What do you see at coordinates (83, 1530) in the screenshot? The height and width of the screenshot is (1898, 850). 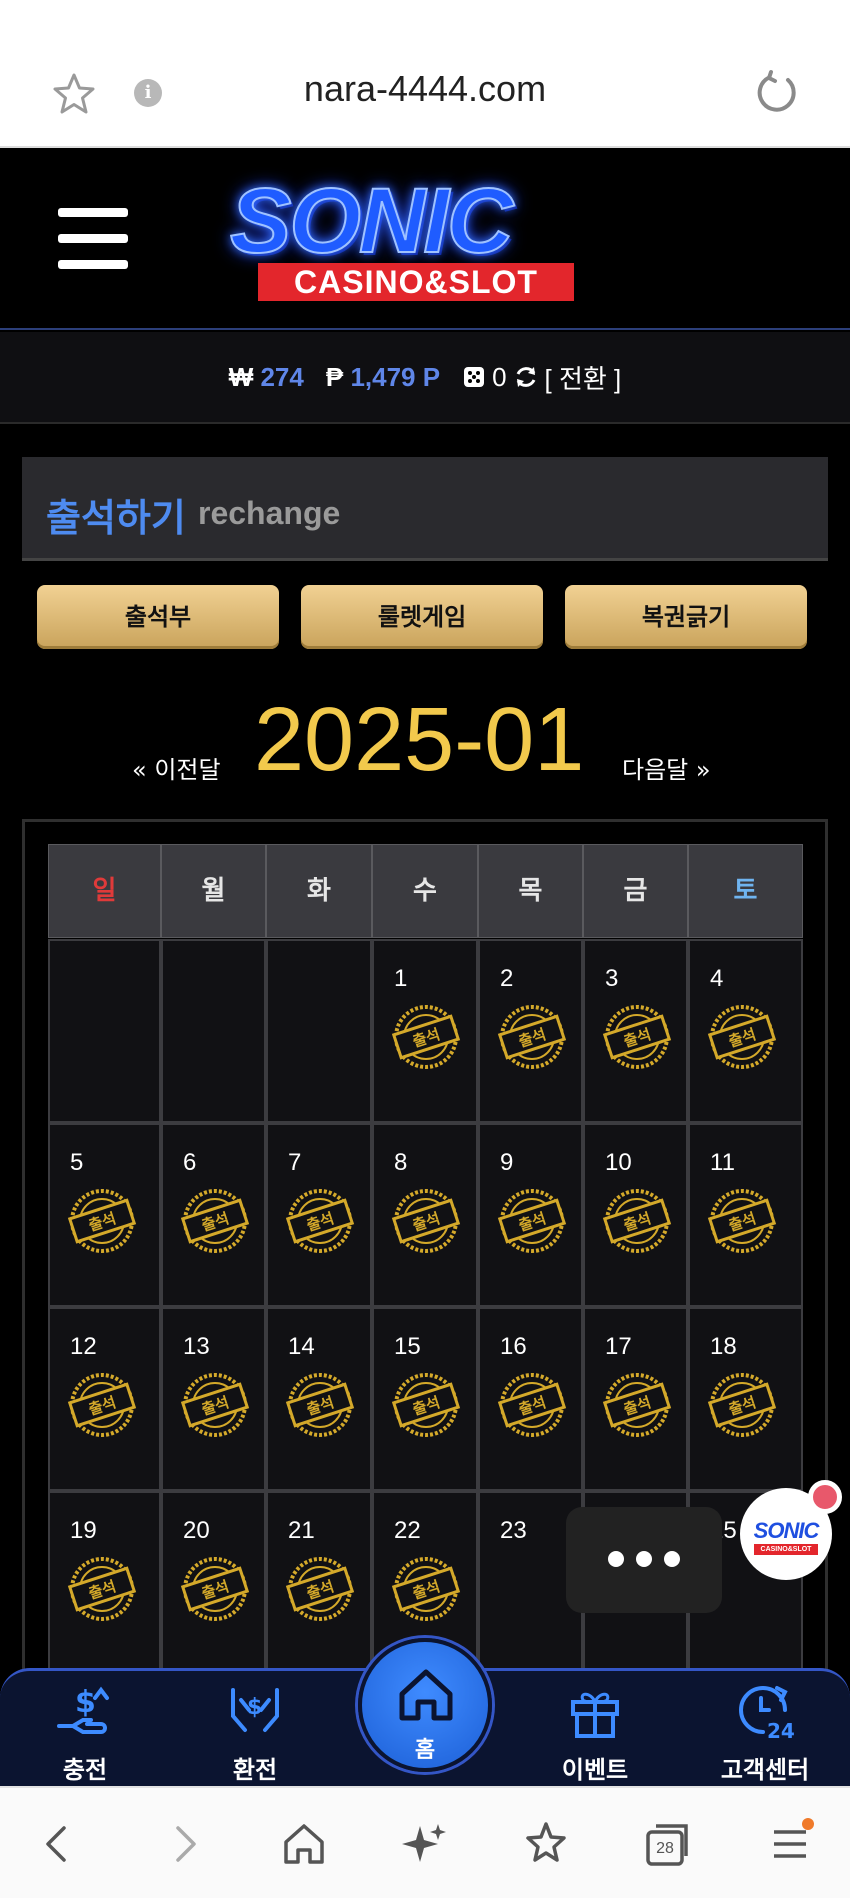 I see `day-number: 19` at bounding box center [83, 1530].